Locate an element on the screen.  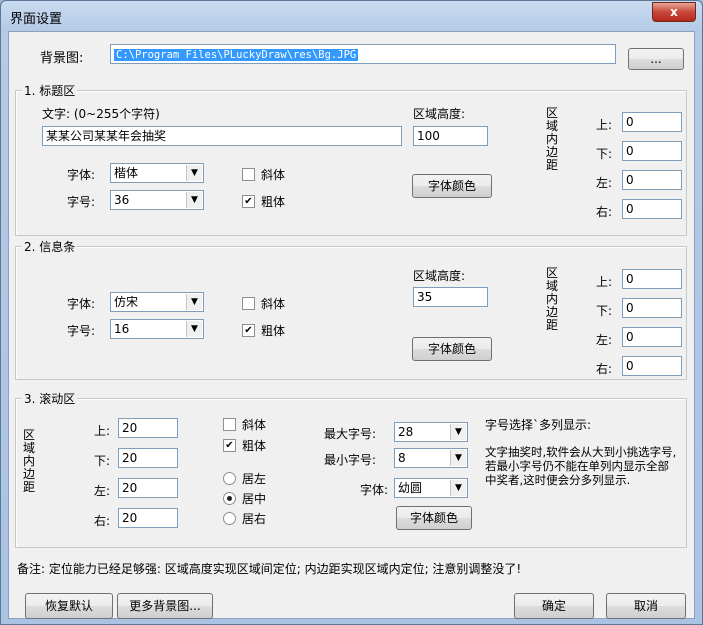
info-bar-group-label: 2. 信息条 is located at coordinates (50, 246).